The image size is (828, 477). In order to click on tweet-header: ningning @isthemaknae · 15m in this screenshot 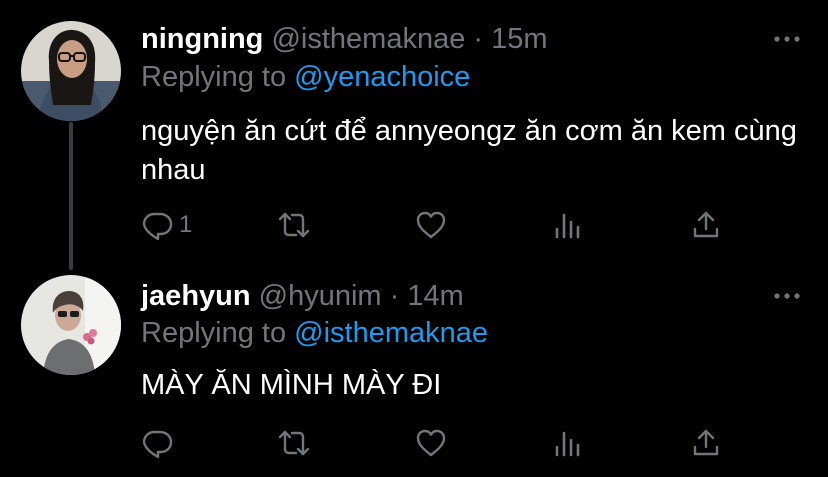, I will do `click(344, 39)`.